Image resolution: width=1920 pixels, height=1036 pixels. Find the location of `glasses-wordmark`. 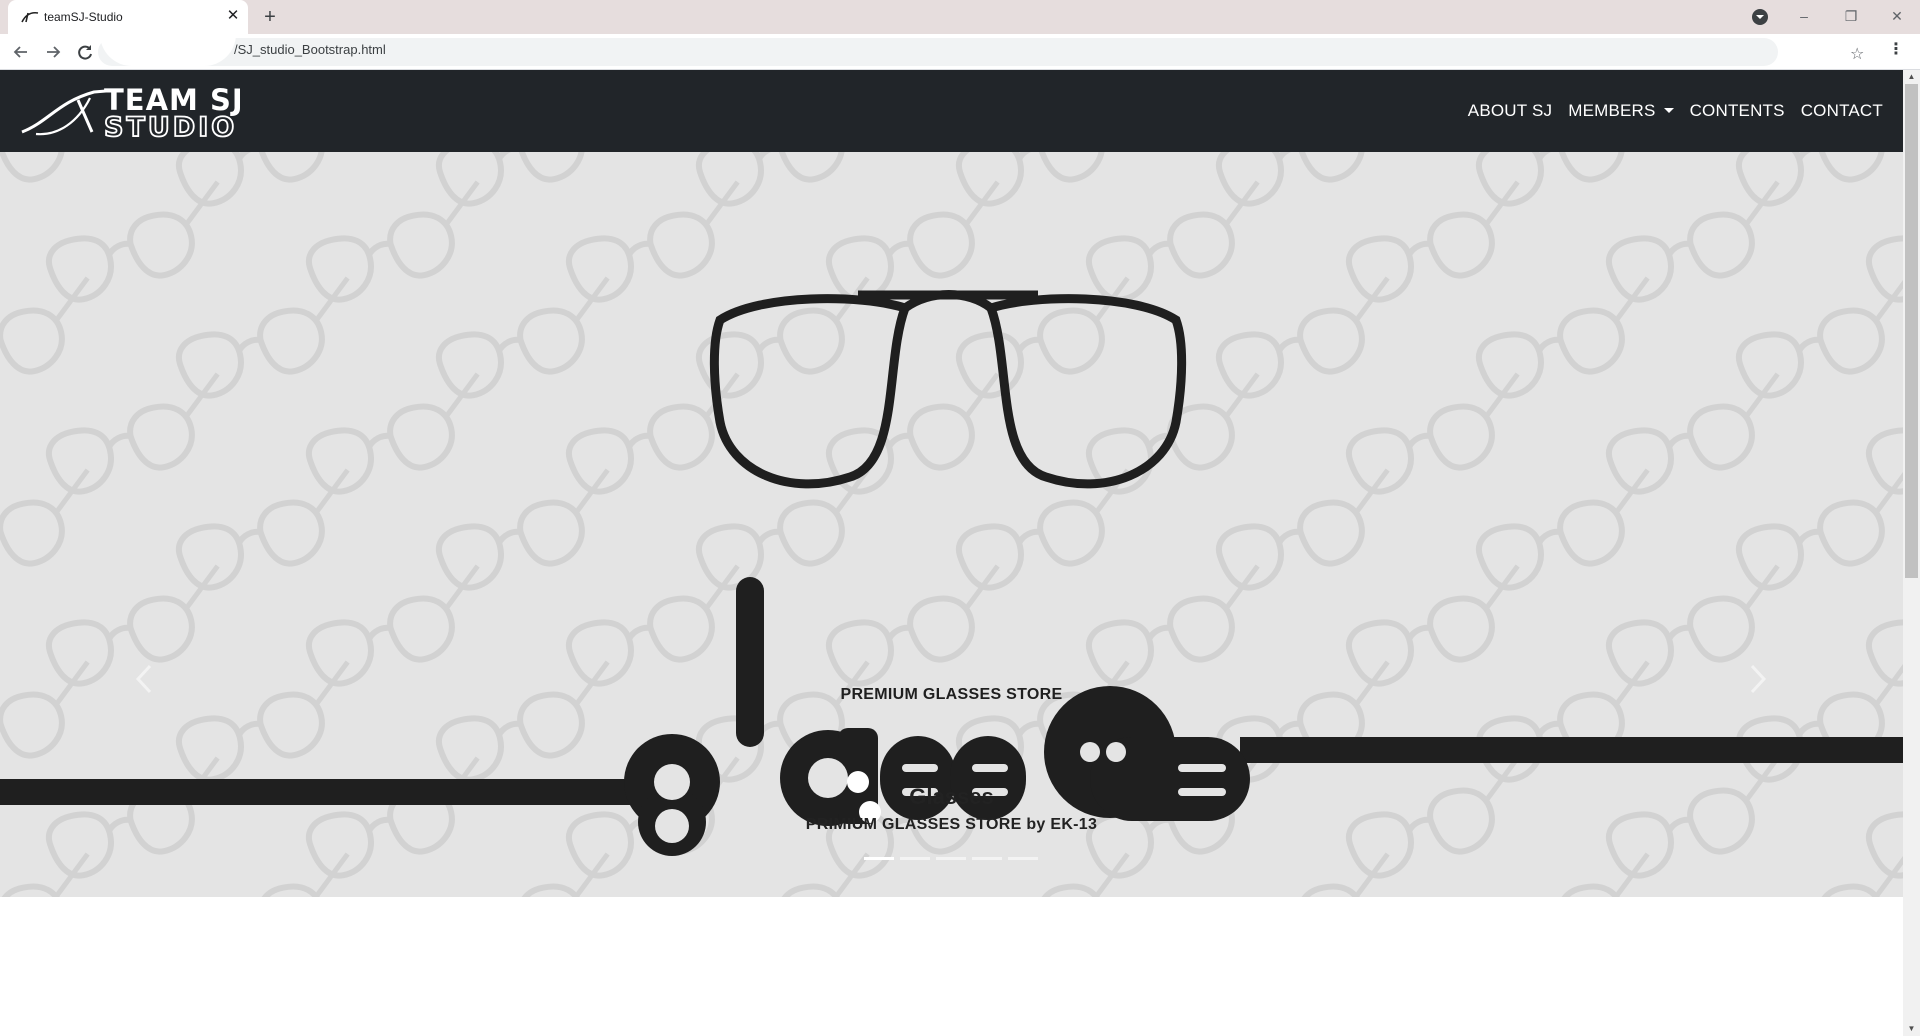

glasses-wordmark is located at coordinates (937, 716).